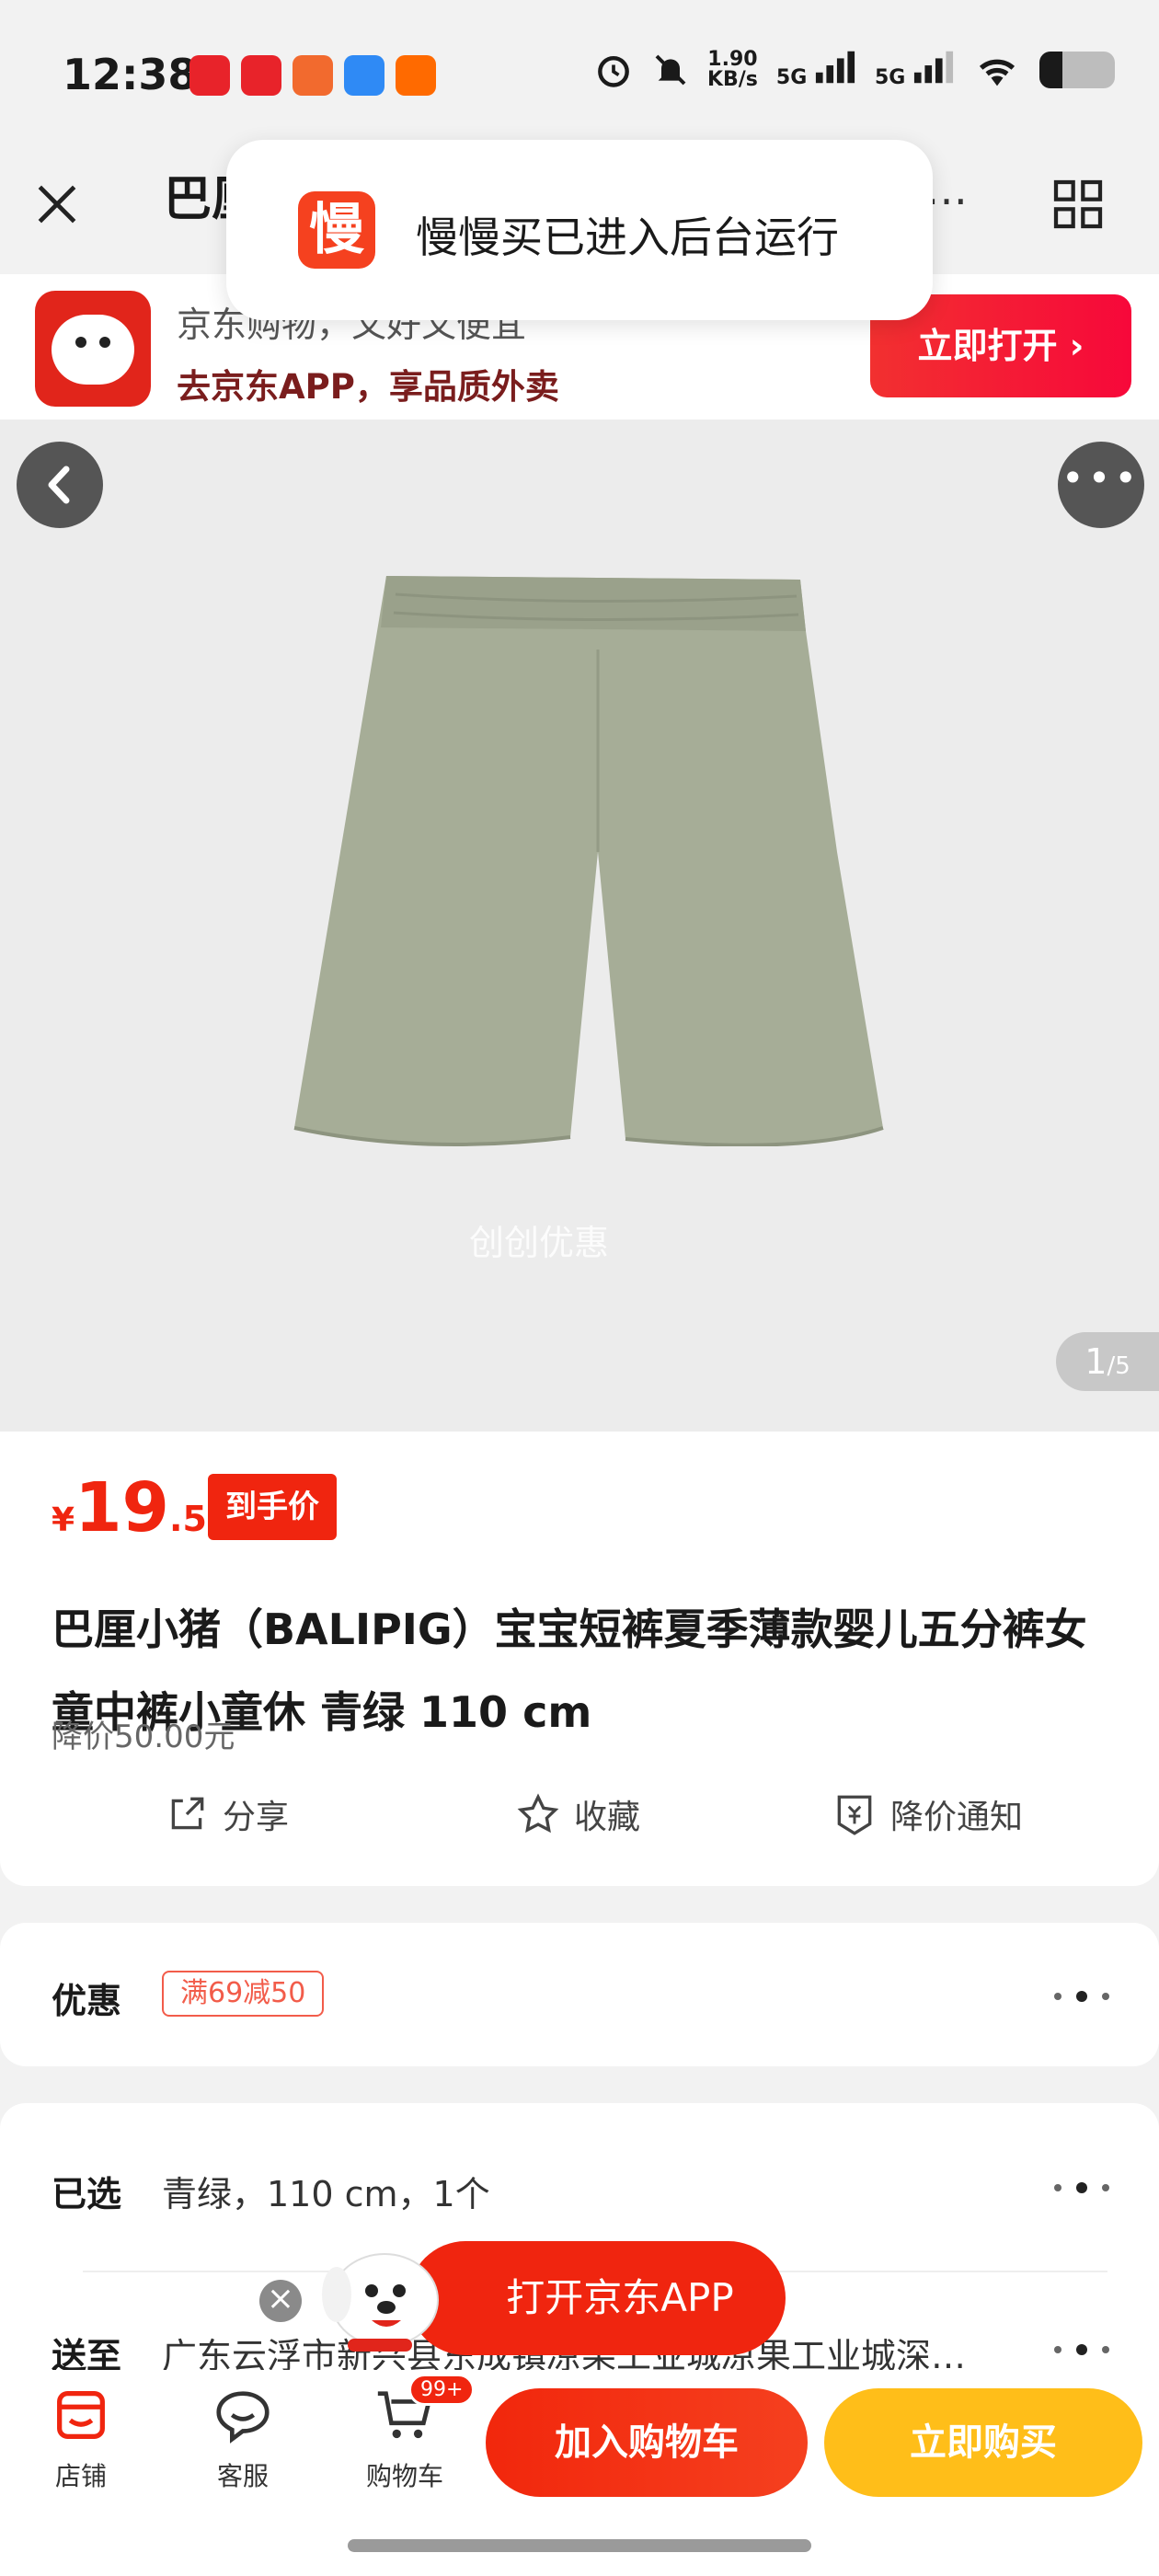 The image size is (1159, 2576). What do you see at coordinates (577, 1814) in the screenshot?
I see `favorite-button: 收藏` at bounding box center [577, 1814].